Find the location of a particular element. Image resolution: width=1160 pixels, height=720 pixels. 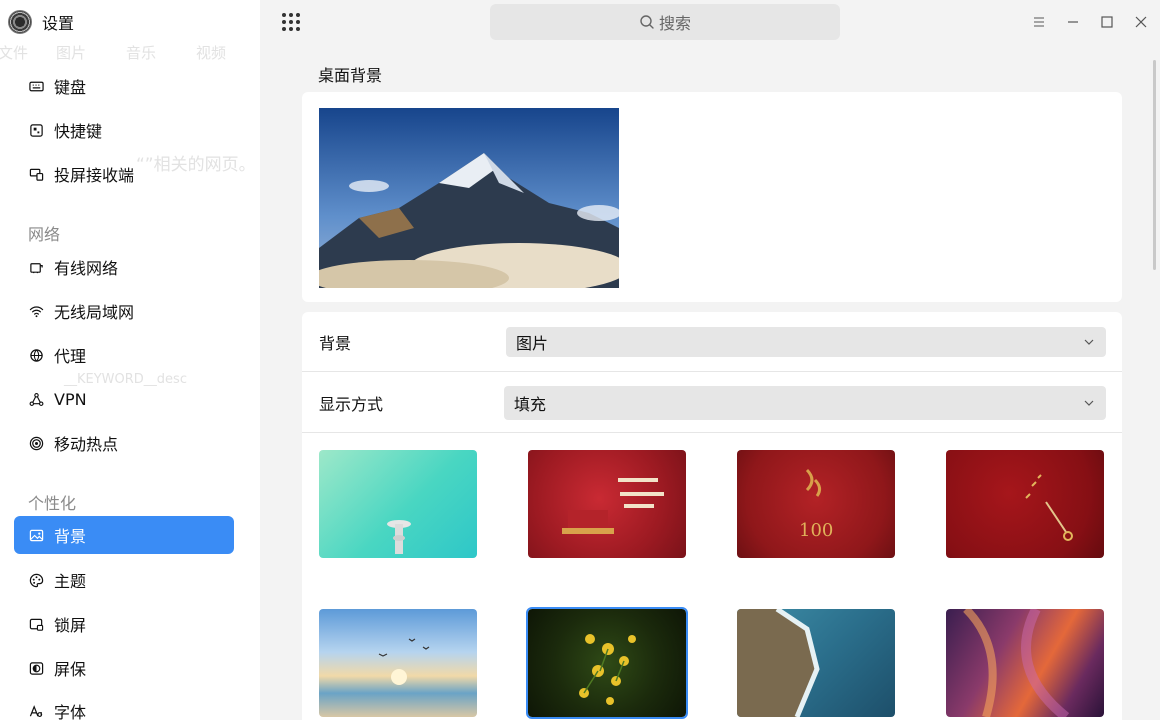

proxy-icon is located at coordinates (36, 355).